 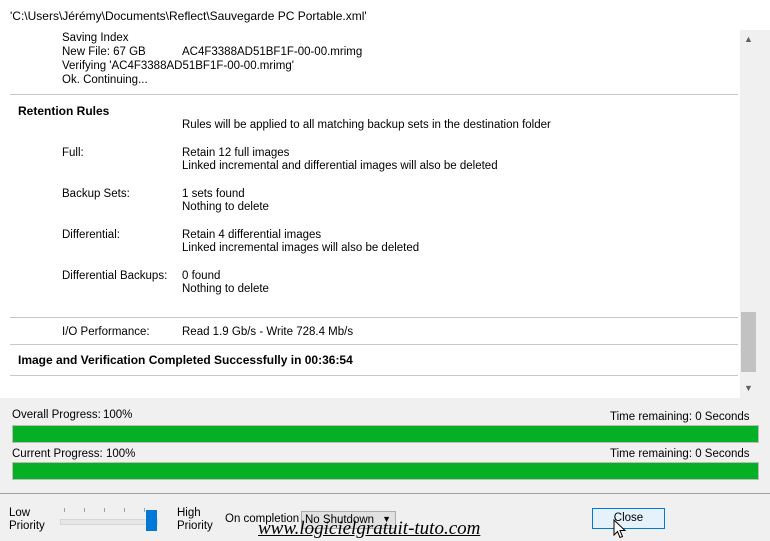 I want to click on differential-backups-line-2: Nothing to delete, so click(x=225, y=289).